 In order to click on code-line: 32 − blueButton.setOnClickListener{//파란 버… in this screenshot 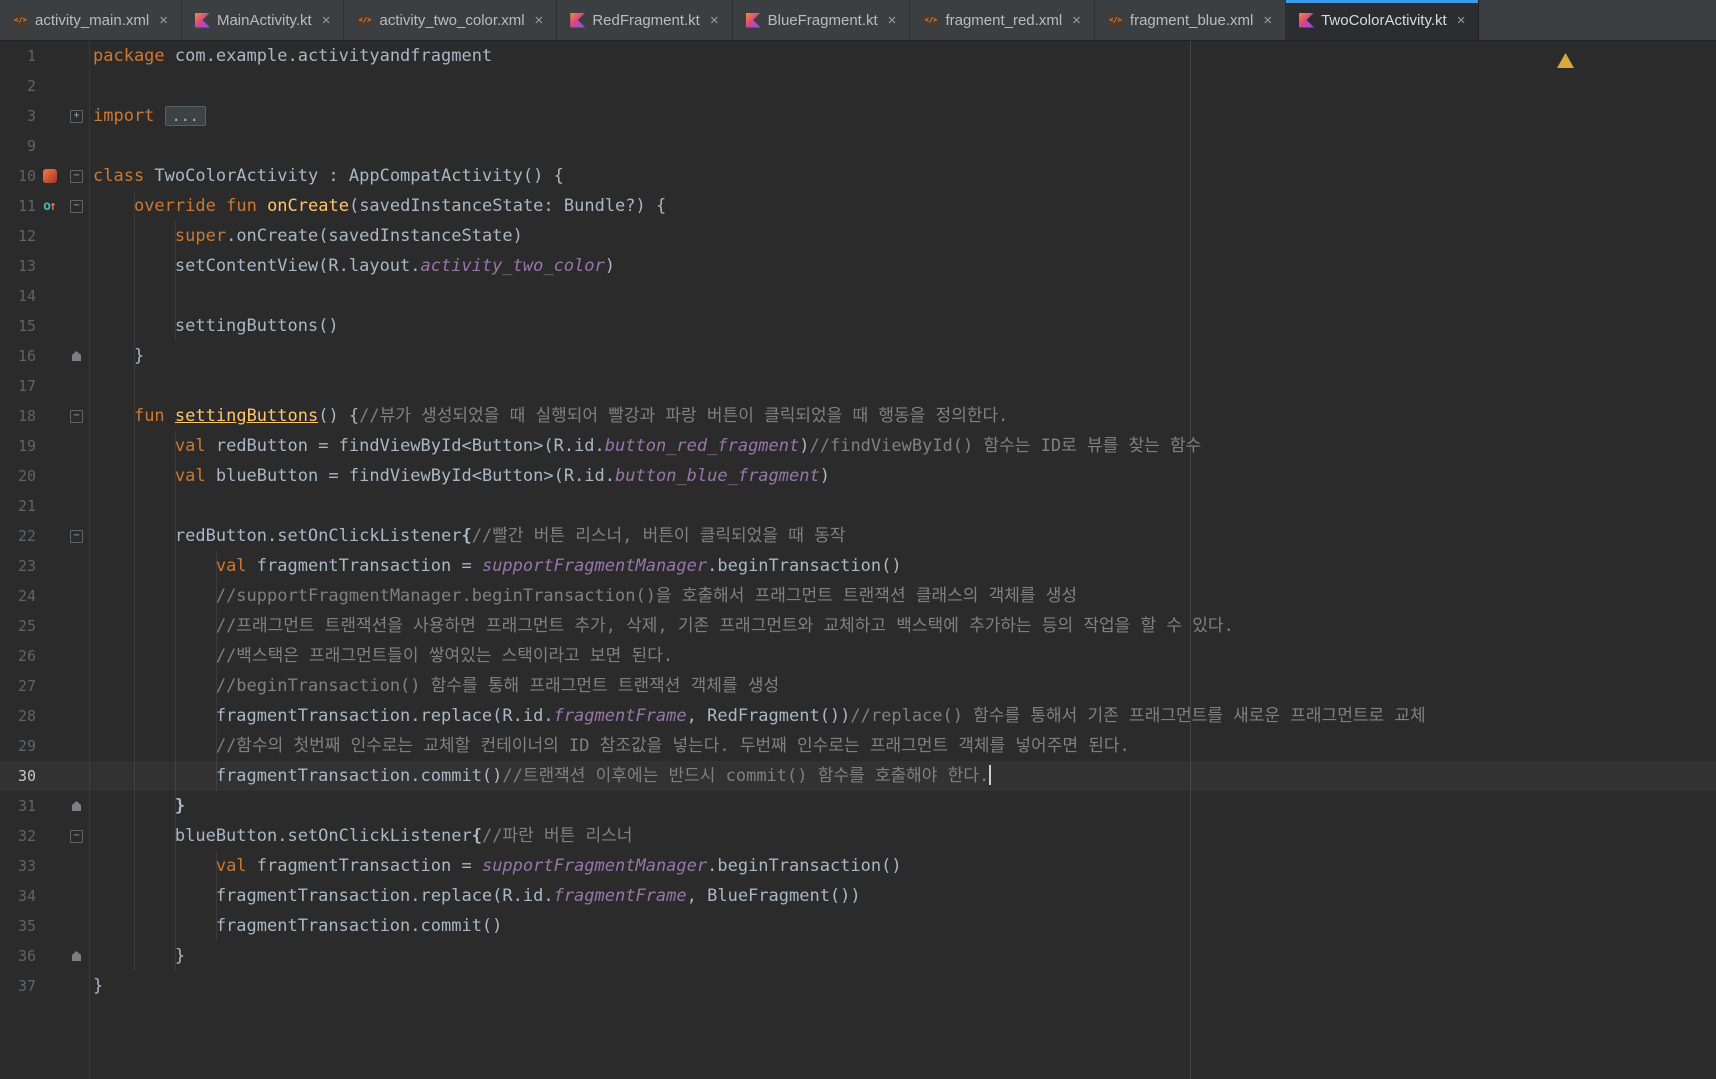, I will do `click(858, 836)`.